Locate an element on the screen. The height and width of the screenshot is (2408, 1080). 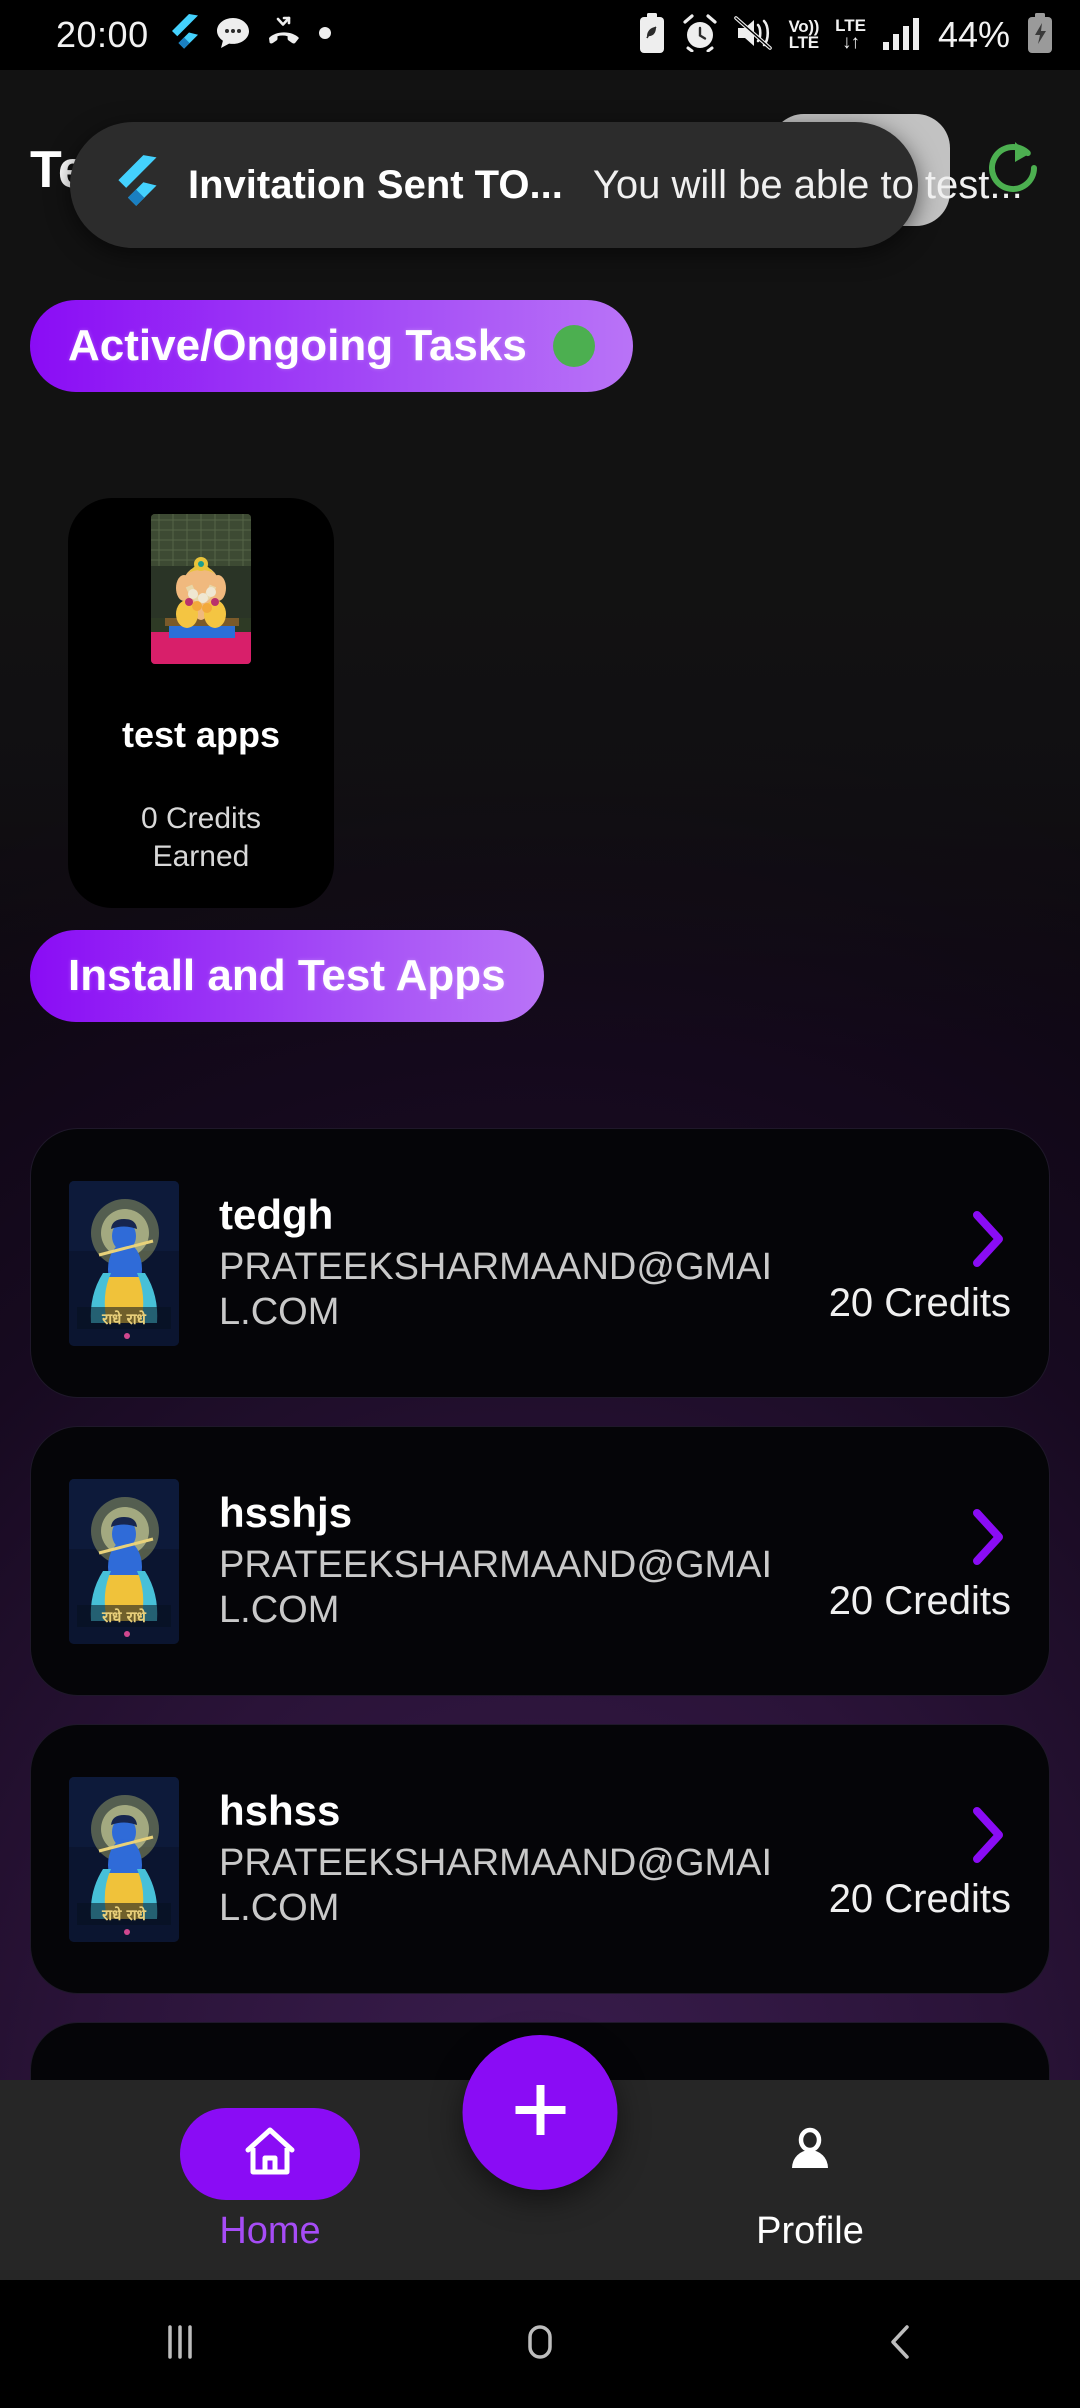
signal-bars-icon is located at coordinates (901, 35).